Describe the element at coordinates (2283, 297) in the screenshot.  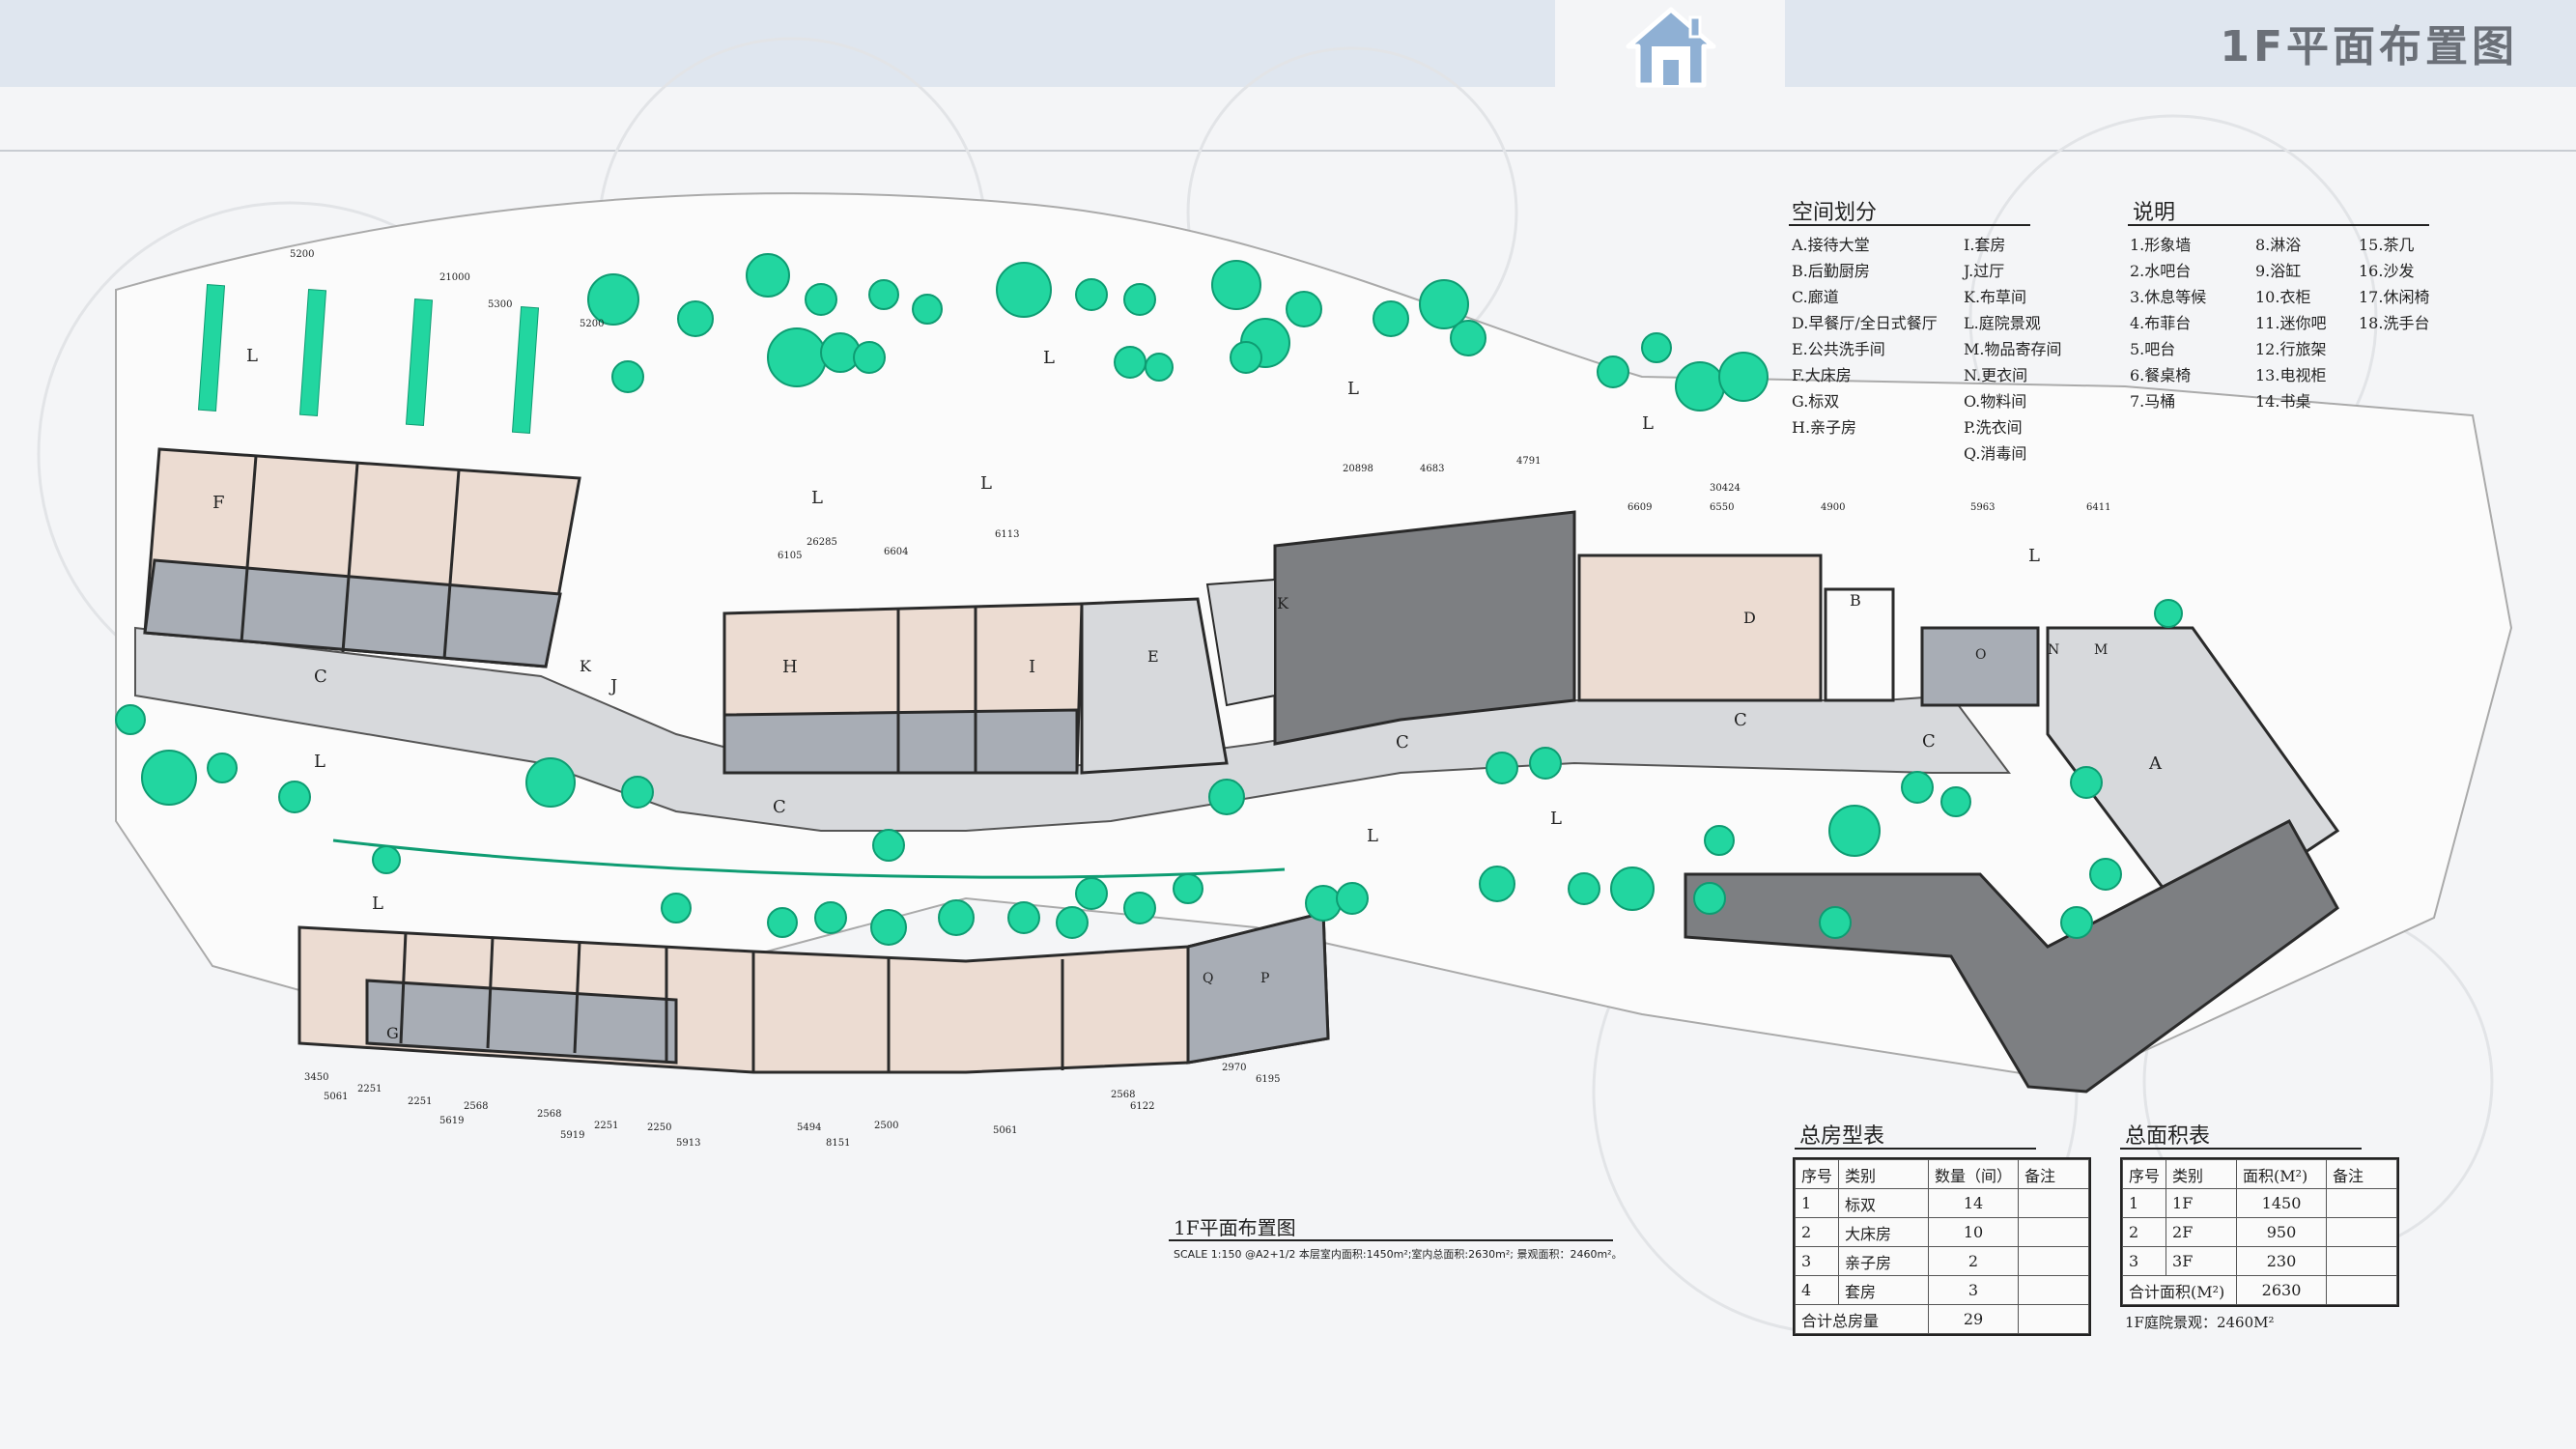
I see `note-item: 10.衣柜` at that location.